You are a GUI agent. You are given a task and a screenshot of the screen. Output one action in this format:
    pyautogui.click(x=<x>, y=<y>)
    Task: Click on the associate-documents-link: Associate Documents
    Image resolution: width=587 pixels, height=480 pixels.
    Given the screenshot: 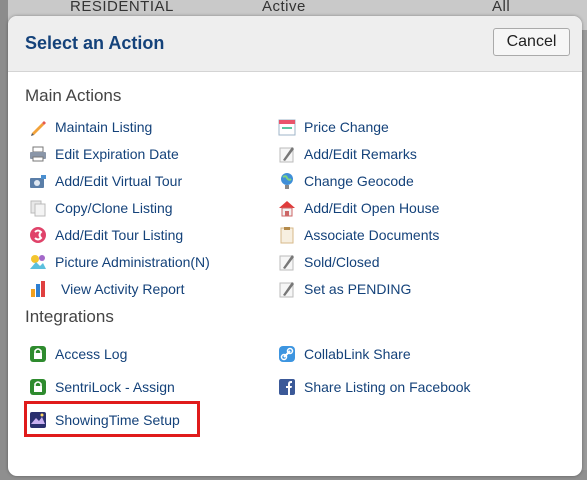 What is the action you would take?
    pyautogui.click(x=358, y=235)
    